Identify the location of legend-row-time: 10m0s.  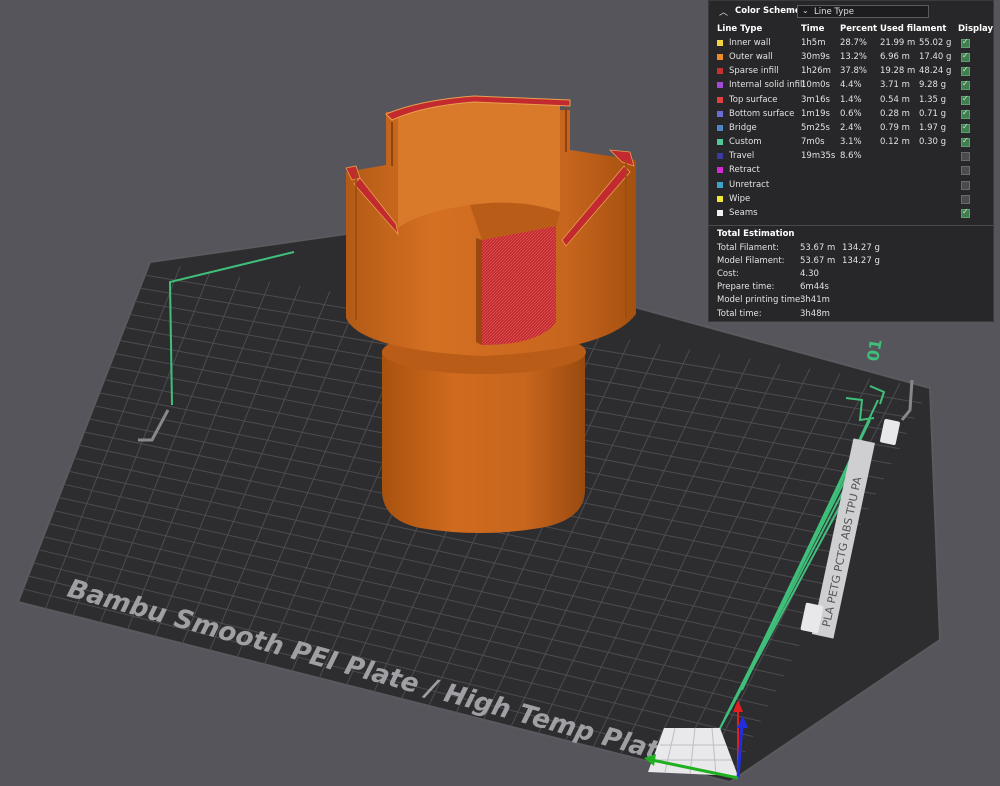
(815, 85).